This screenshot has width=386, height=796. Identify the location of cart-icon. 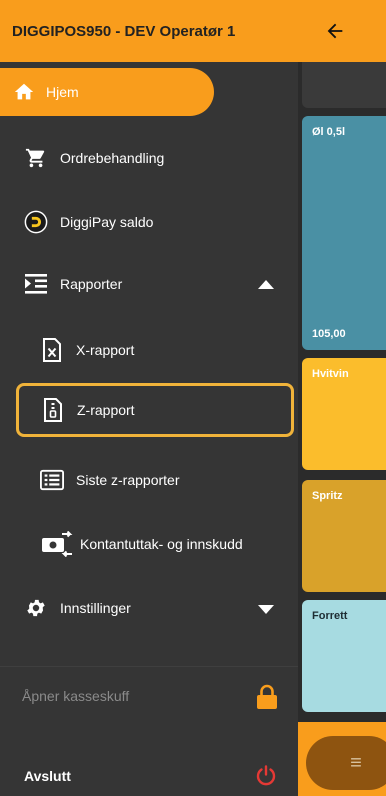
(36, 158).